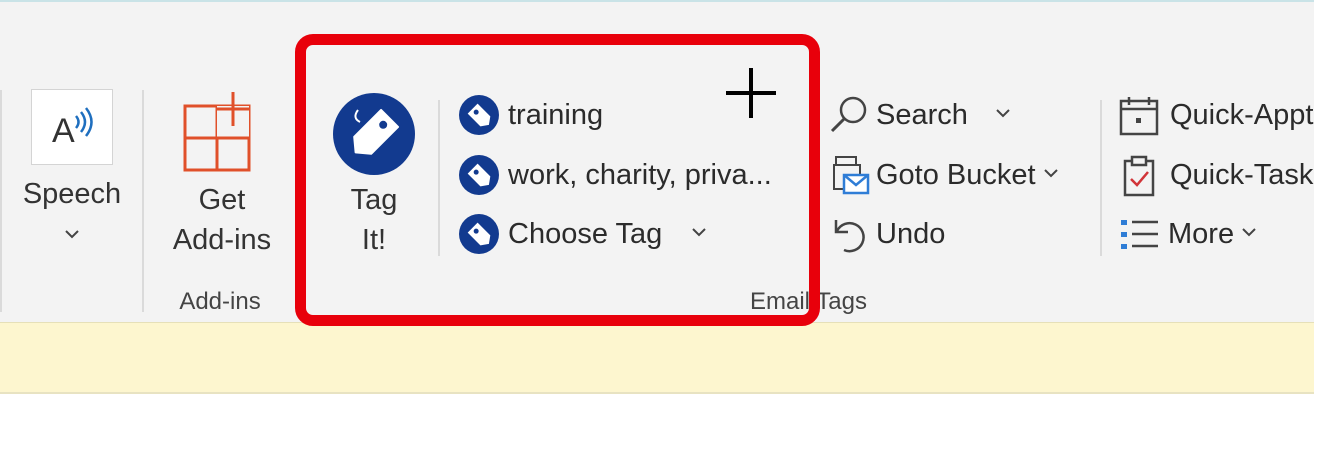  I want to click on list-icon, so click(1139, 234).